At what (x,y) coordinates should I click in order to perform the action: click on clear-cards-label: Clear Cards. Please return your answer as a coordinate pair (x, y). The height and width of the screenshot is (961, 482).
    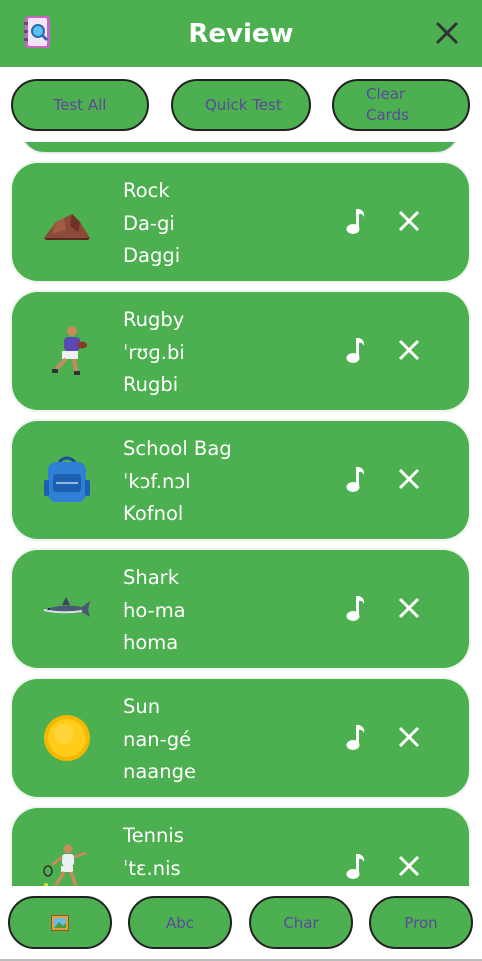
    Looking at the image, I should click on (387, 104).